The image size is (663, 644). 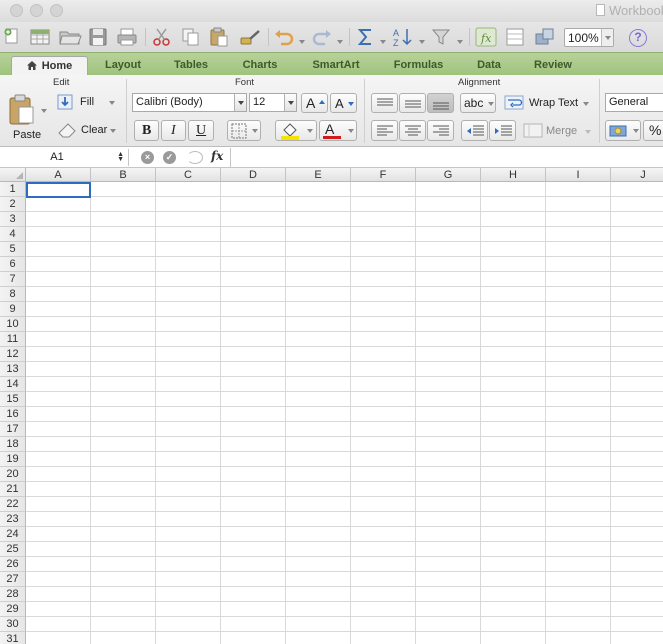 What do you see at coordinates (513, 175) in the screenshot?
I see `column-header-h: H` at bounding box center [513, 175].